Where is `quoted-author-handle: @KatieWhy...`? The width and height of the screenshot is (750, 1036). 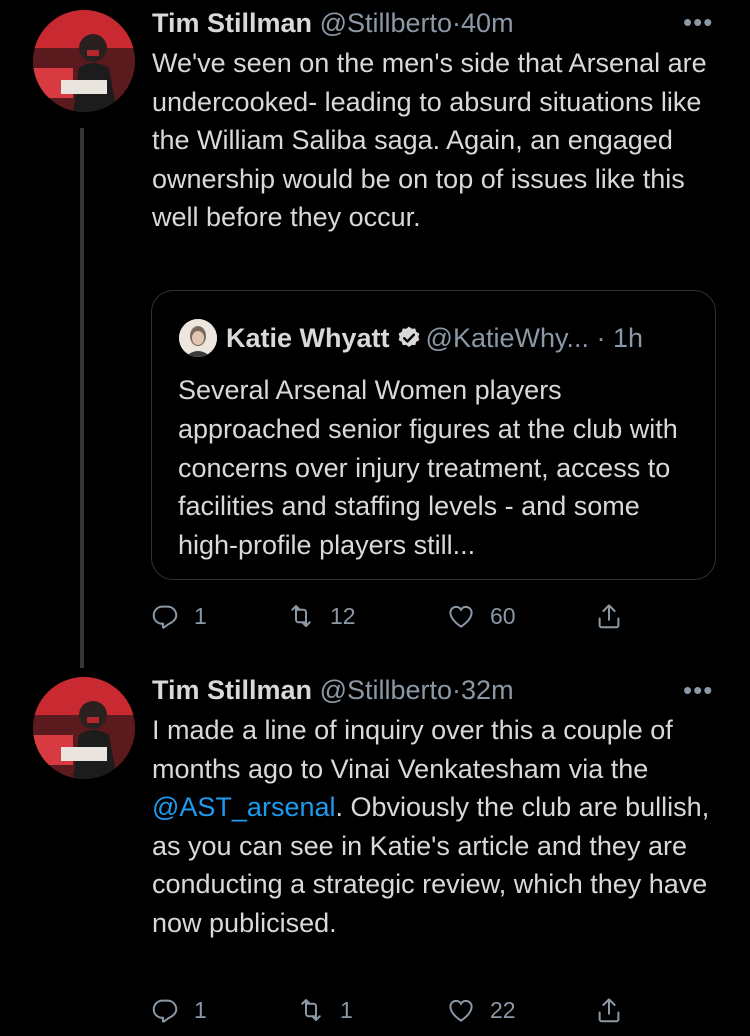 quoted-author-handle: @KatieWhy... is located at coordinates (507, 338).